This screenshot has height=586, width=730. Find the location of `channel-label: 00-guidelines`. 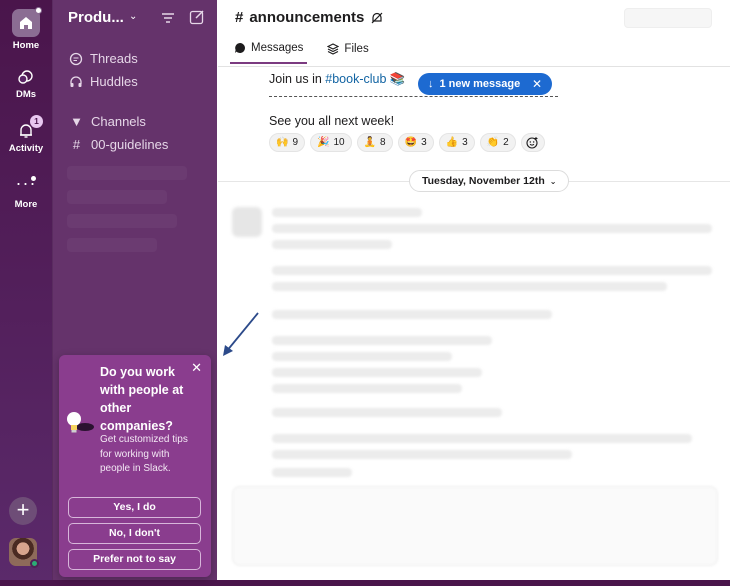

channel-label: 00-guidelines is located at coordinates (130, 144).